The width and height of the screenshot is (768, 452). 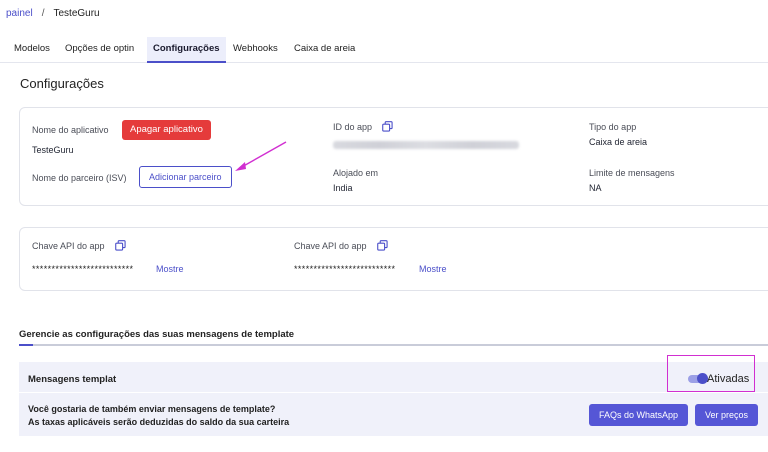 What do you see at coordinates (393, 259) in the screenshot?
I see `api-keys-card` at bounding box center [393, 259].